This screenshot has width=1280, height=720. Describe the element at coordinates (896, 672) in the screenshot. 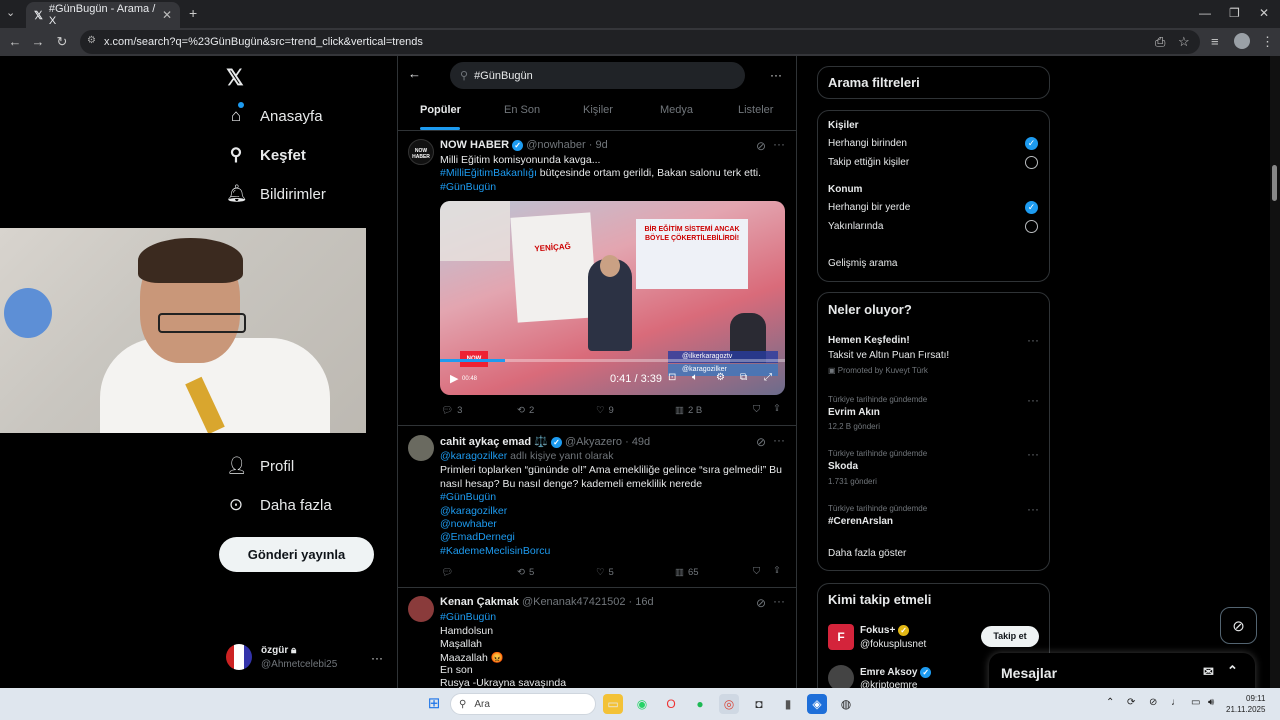

I see `follow-user-name: Emre Aksoy ✓` at that location.